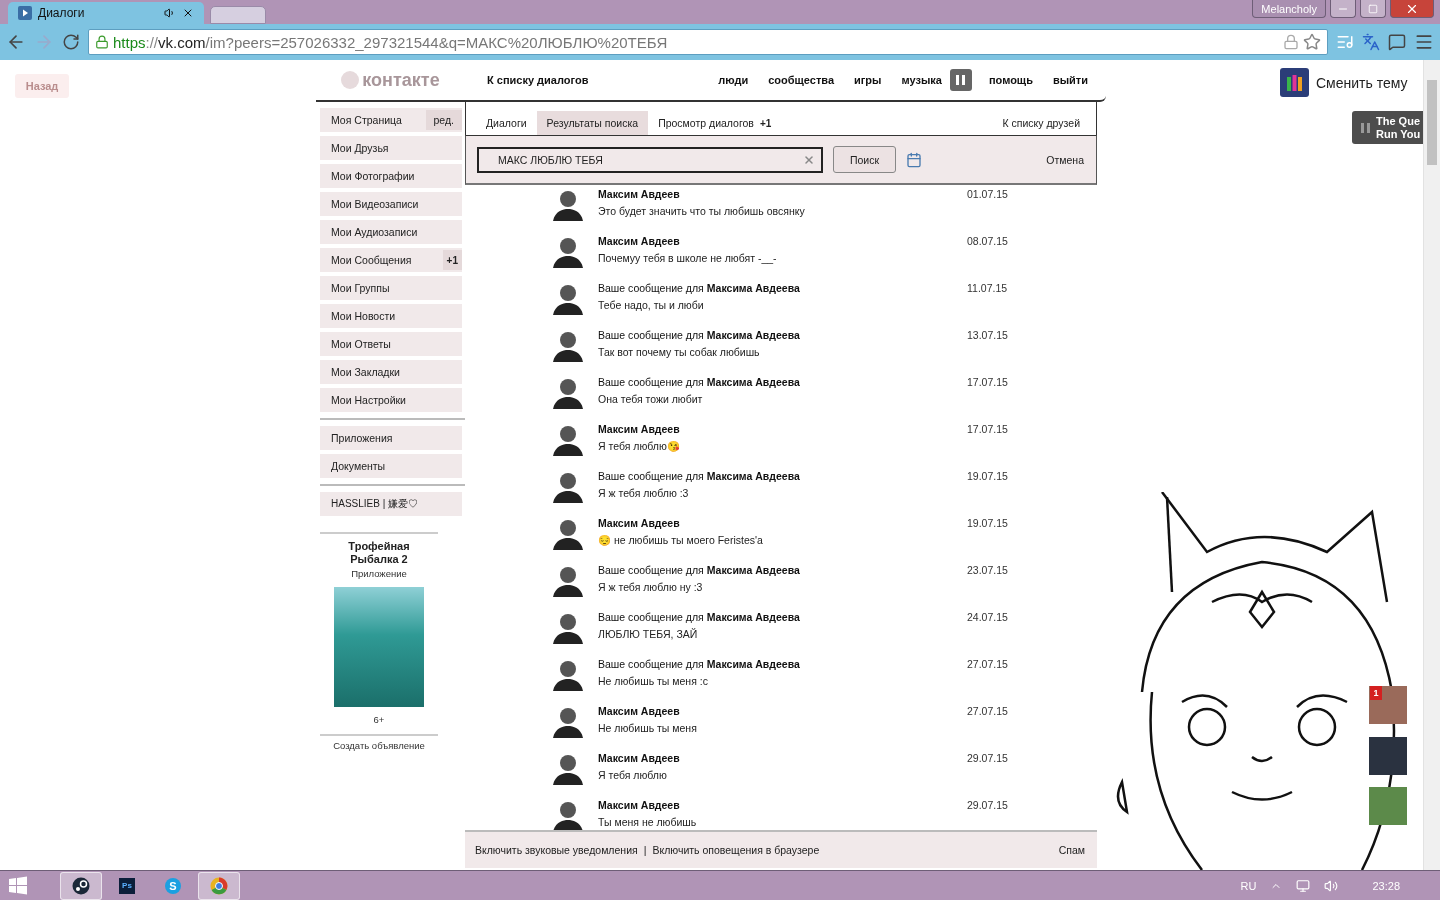 This screenshot has width=1440, height=900. Describe the element at coordinates (1373, 9) in the screenshot. I see `maximize-button` at that location.